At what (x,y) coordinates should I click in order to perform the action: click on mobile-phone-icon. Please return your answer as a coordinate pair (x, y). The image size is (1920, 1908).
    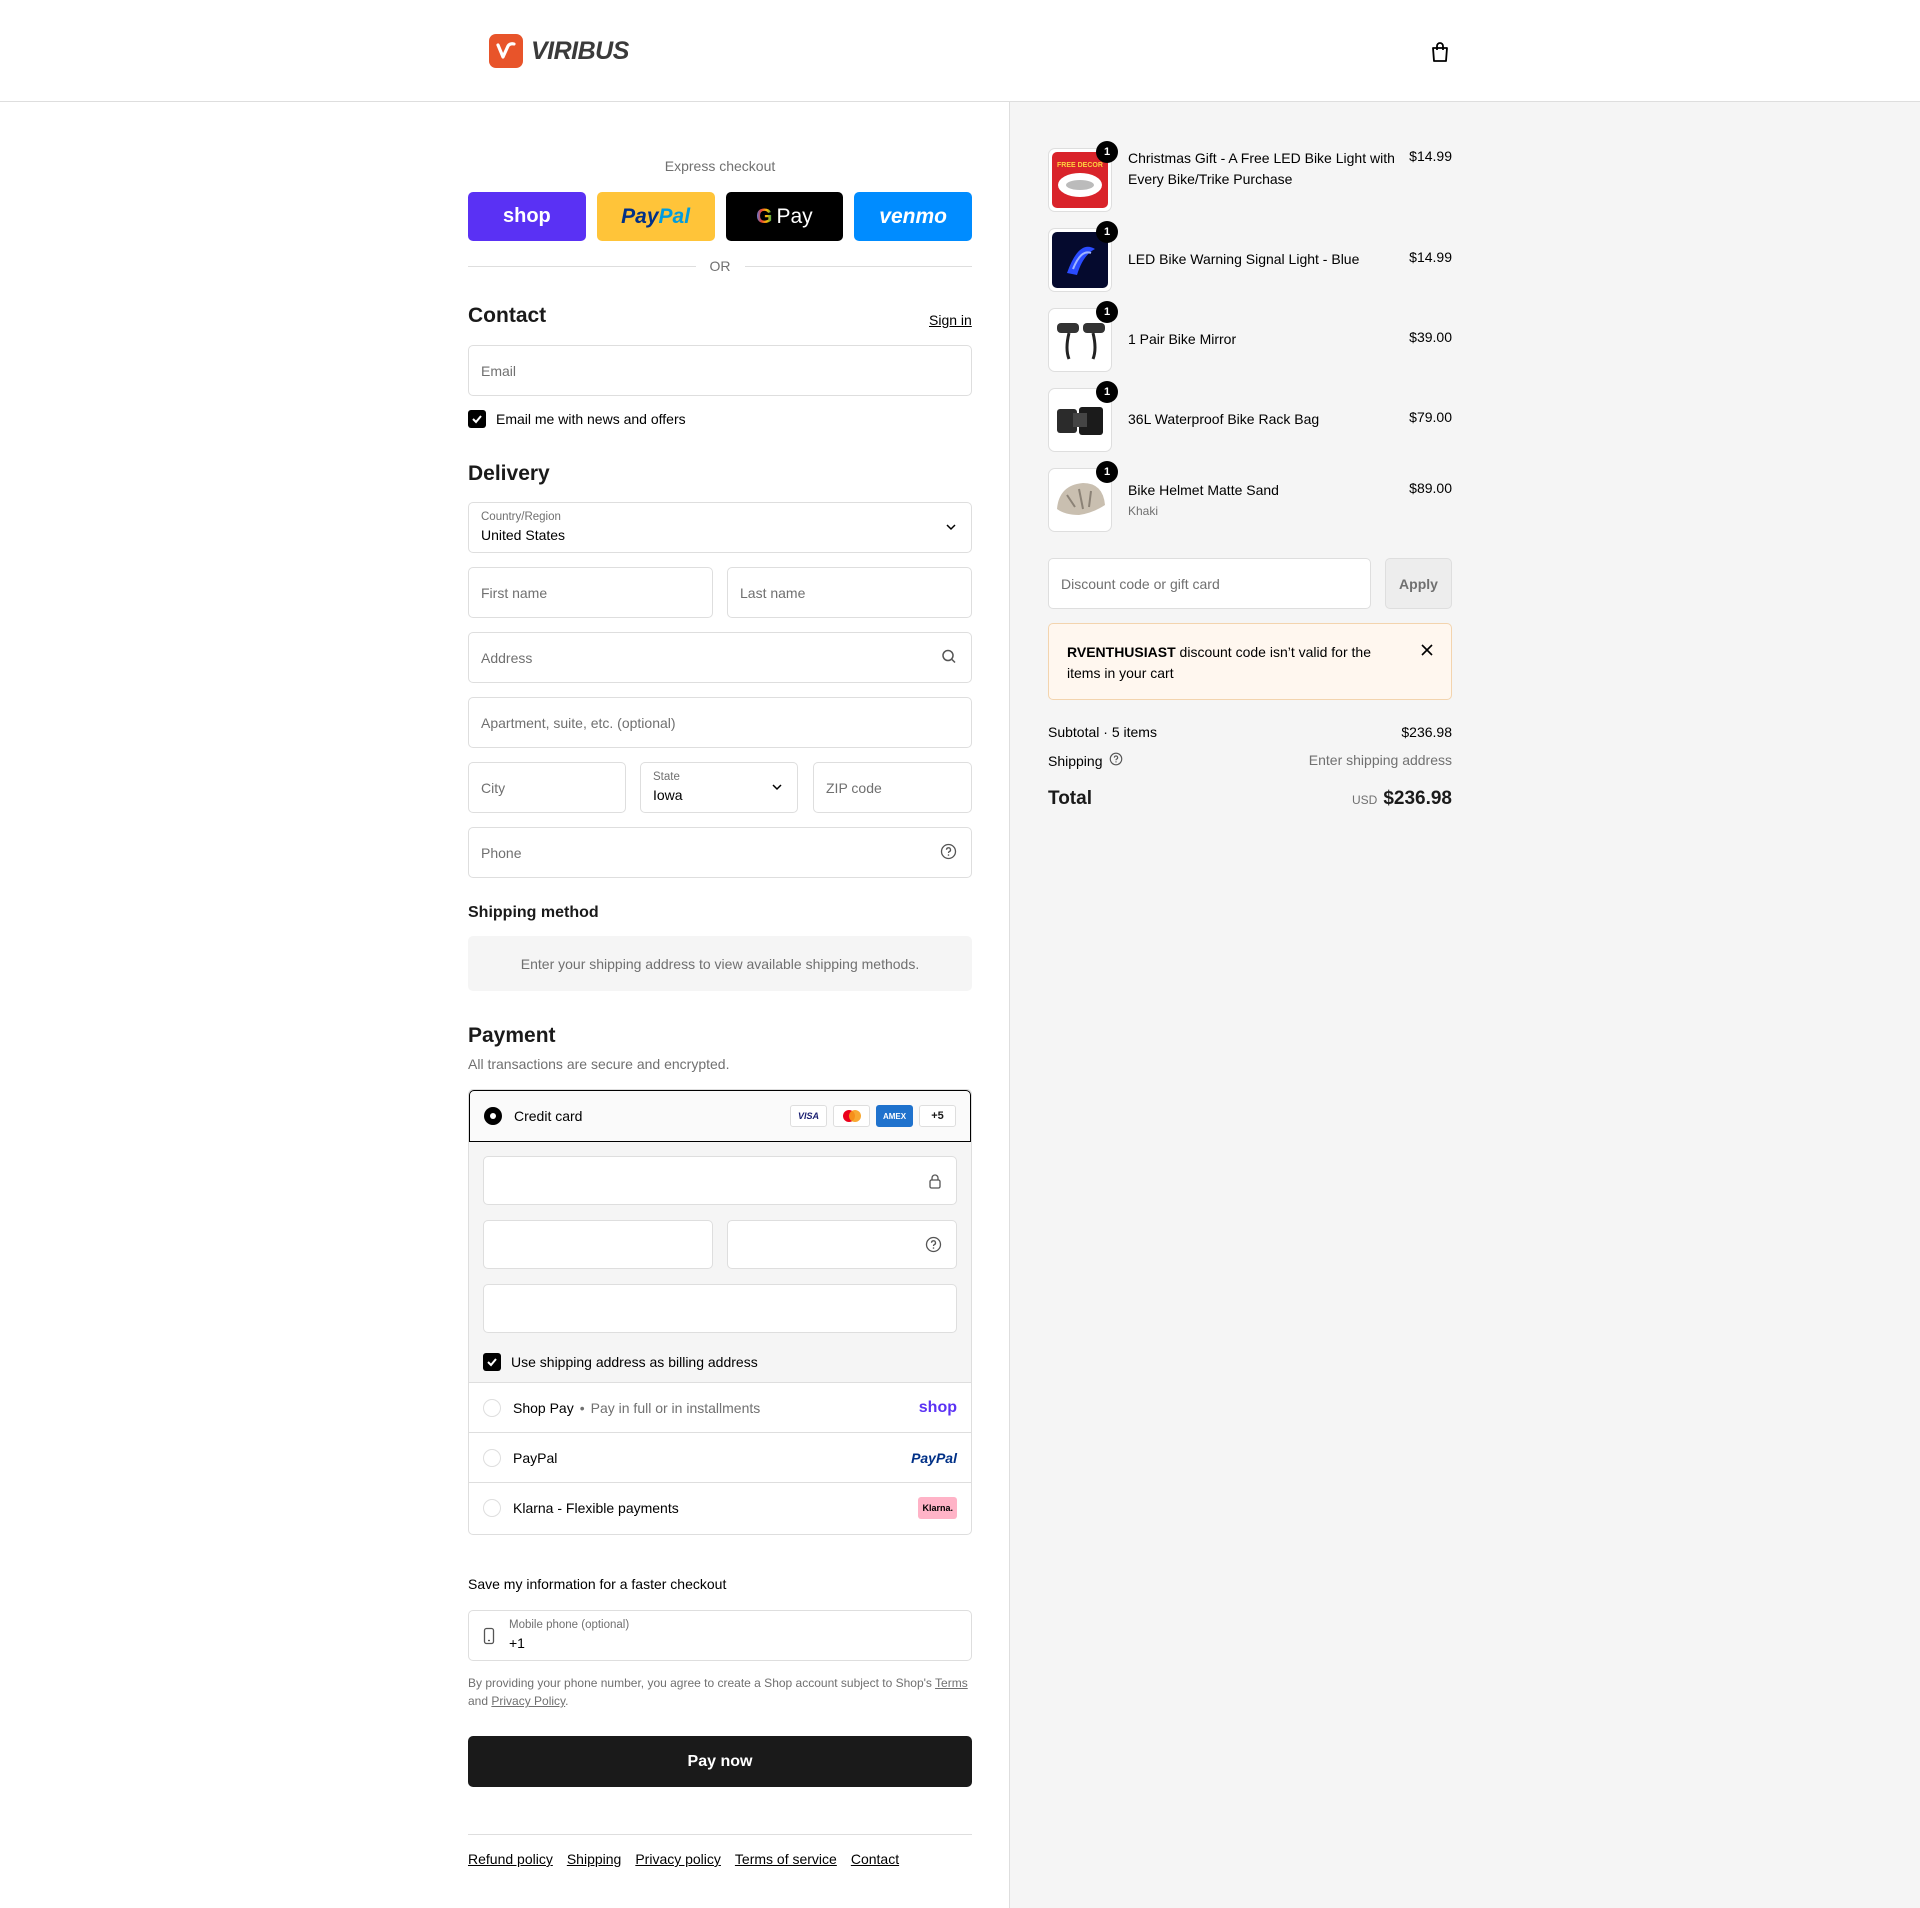
    Looking at the image, I should click on (489, 1637).